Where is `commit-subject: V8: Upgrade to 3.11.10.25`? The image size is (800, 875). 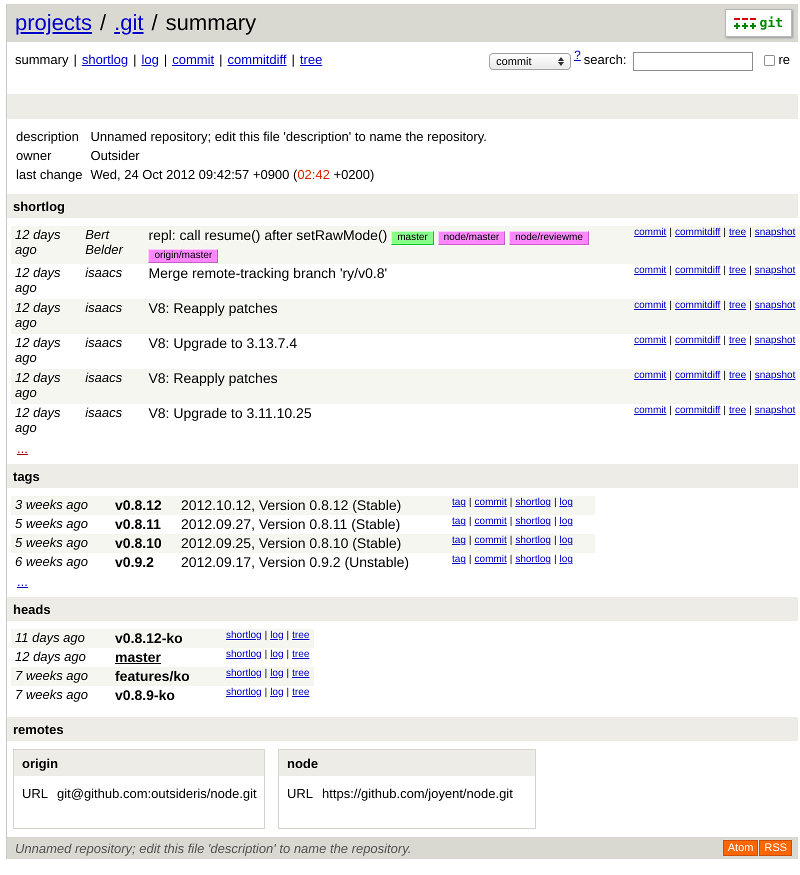 commit-subject: V8: Upgrade to 3.11.10.25 is located at coordinates (230, 413).